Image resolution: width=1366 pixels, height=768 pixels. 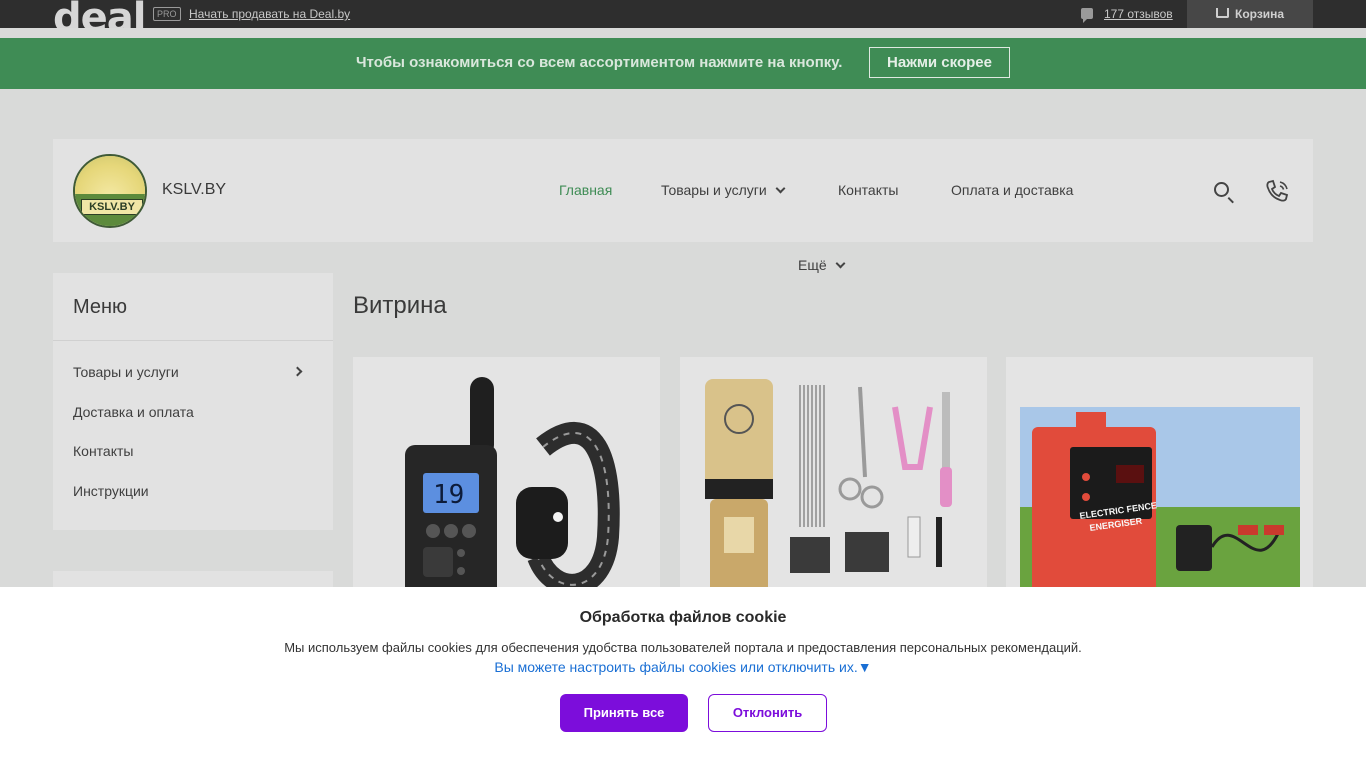 I want to click on cart-label: Корзина, so click(x=1260, y=14).